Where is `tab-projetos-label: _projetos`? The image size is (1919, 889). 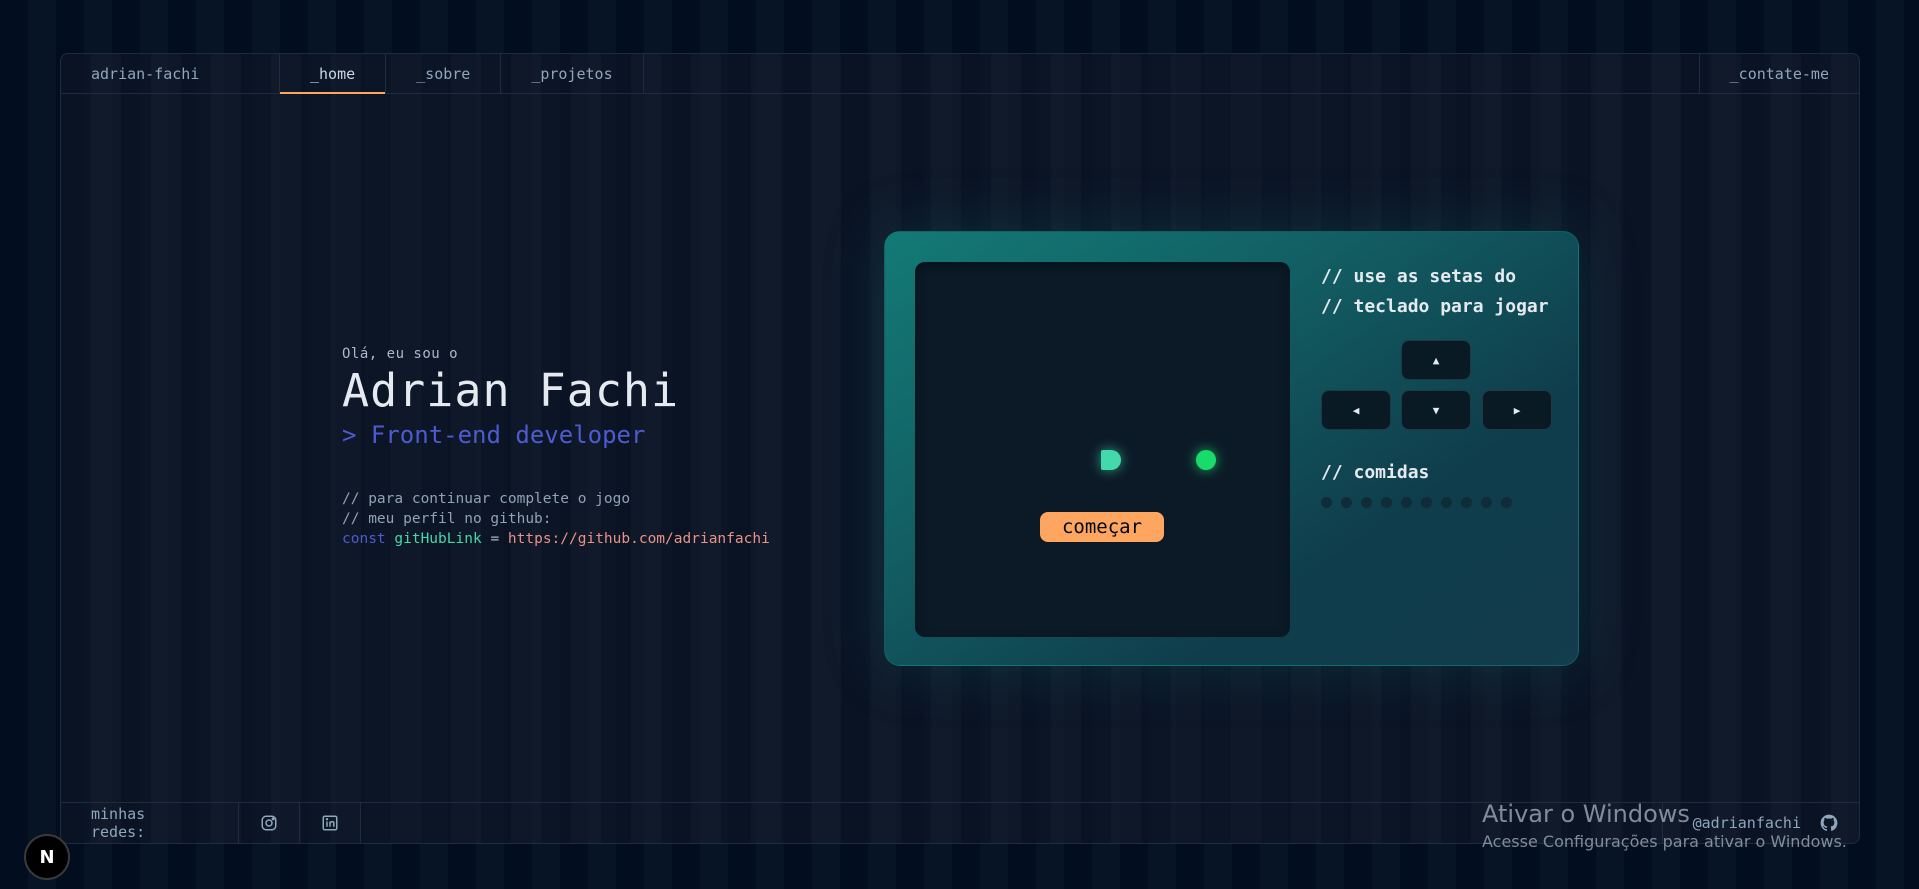
tab-projetos-label: _projetos is located at coordinates (572, 73).